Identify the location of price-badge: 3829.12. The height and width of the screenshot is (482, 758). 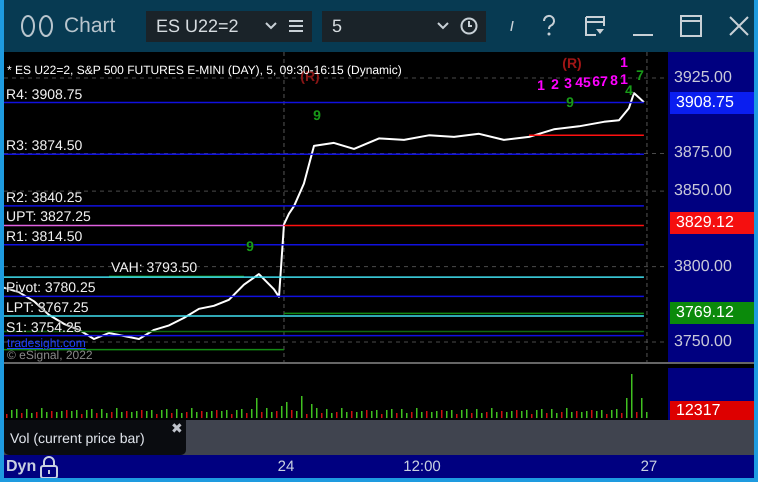
(712, 223).